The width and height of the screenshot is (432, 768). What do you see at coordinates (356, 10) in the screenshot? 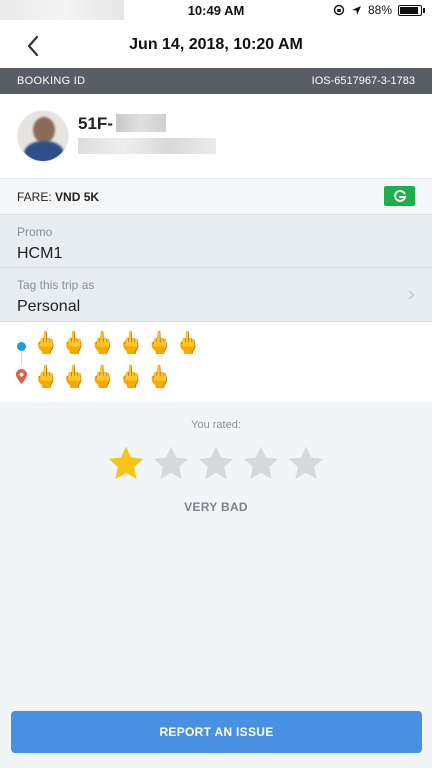
I see `location-arrow-icon` at bounding box center [356, 10].